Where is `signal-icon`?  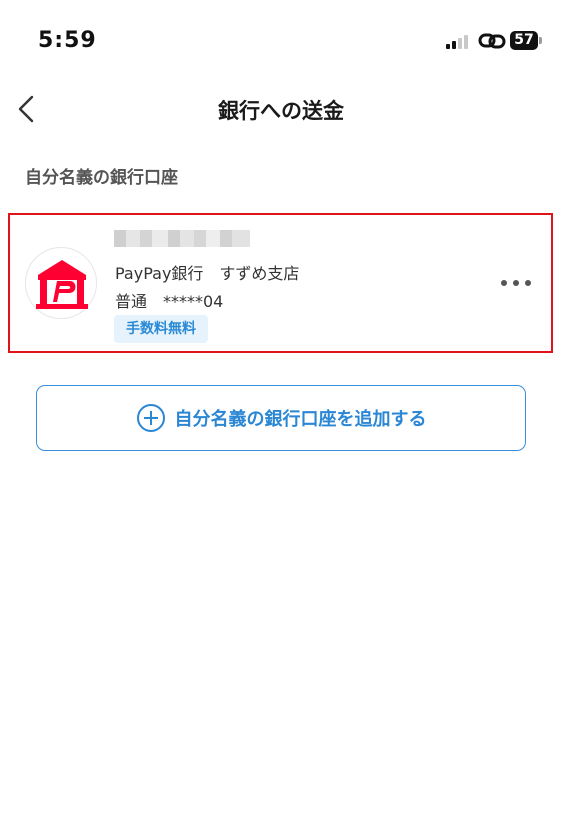
signal-icon is located at coordinates (459, 42).